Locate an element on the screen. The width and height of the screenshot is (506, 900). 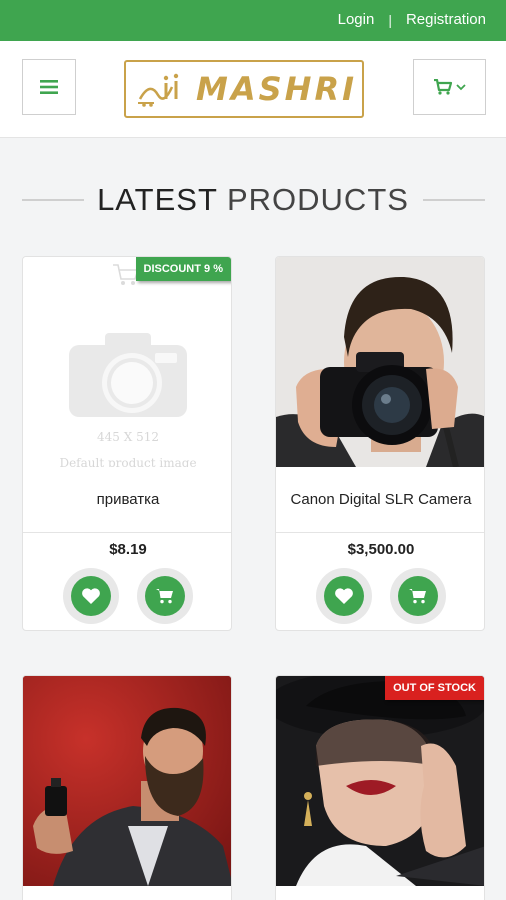
heading-first-word: LATEST is located at coordinates (157, 199).